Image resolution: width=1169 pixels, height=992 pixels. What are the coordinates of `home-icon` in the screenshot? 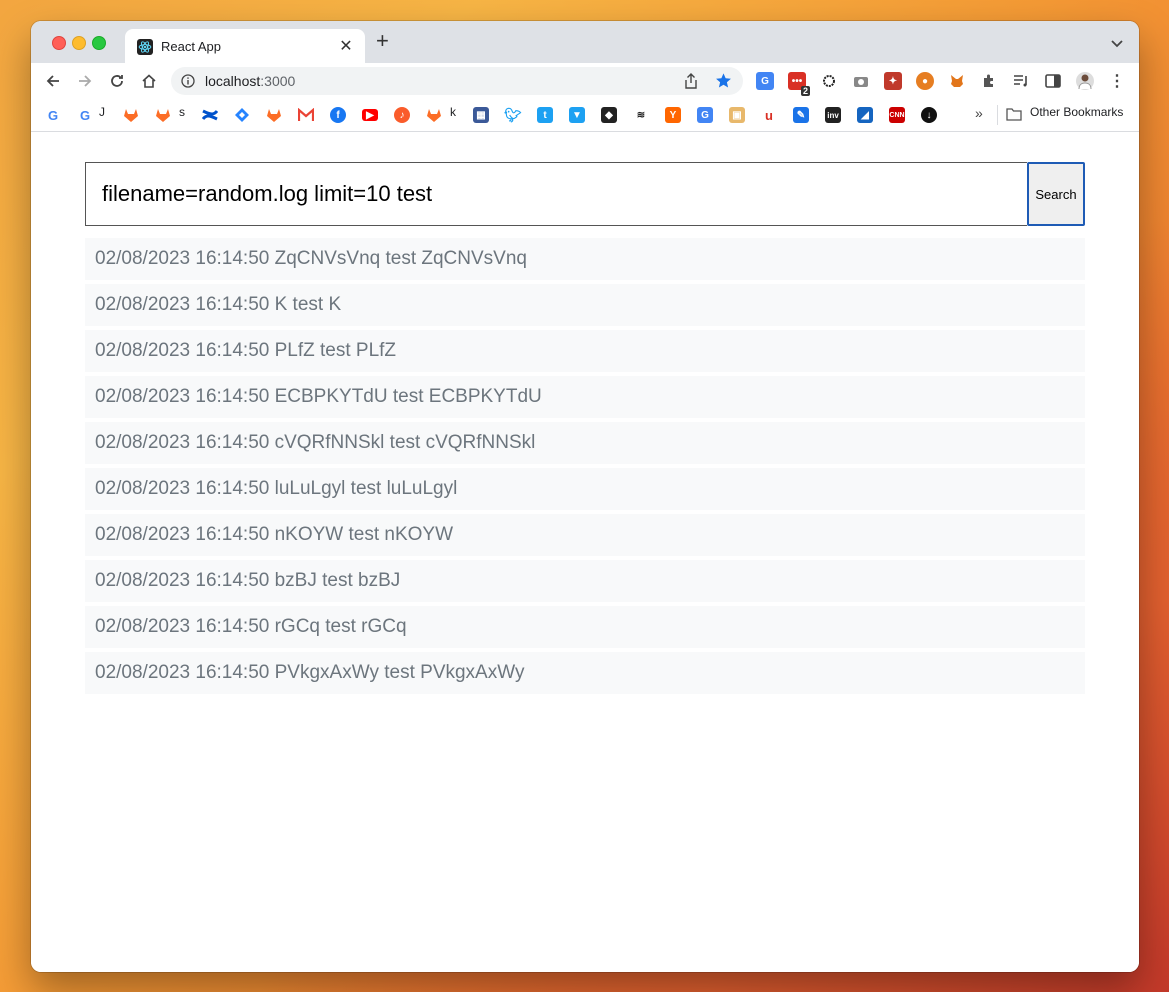 It's located at (149, 81).